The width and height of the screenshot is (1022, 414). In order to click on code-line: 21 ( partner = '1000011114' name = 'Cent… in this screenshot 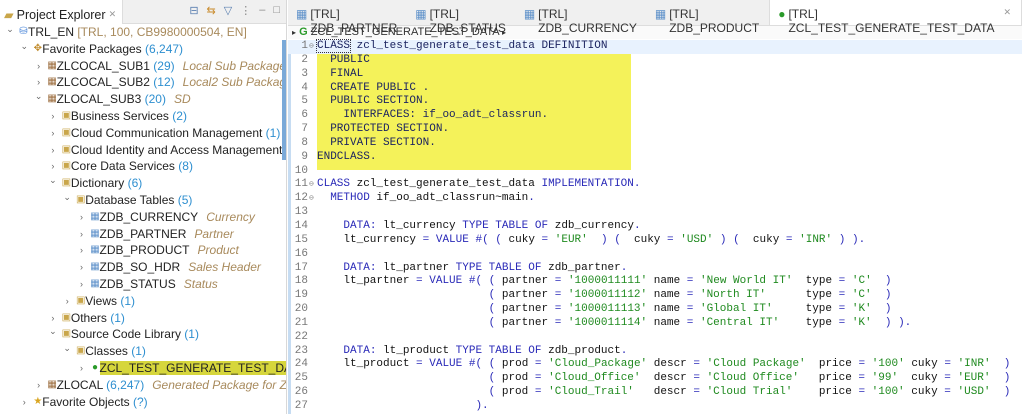, I will do `click(655, 324)`.